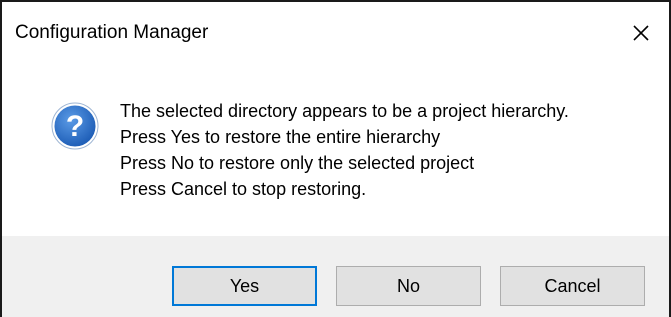 The height and width of the screenshot is (317, 671). I want to click on cancel-button: Cancel, so click(572, 286).